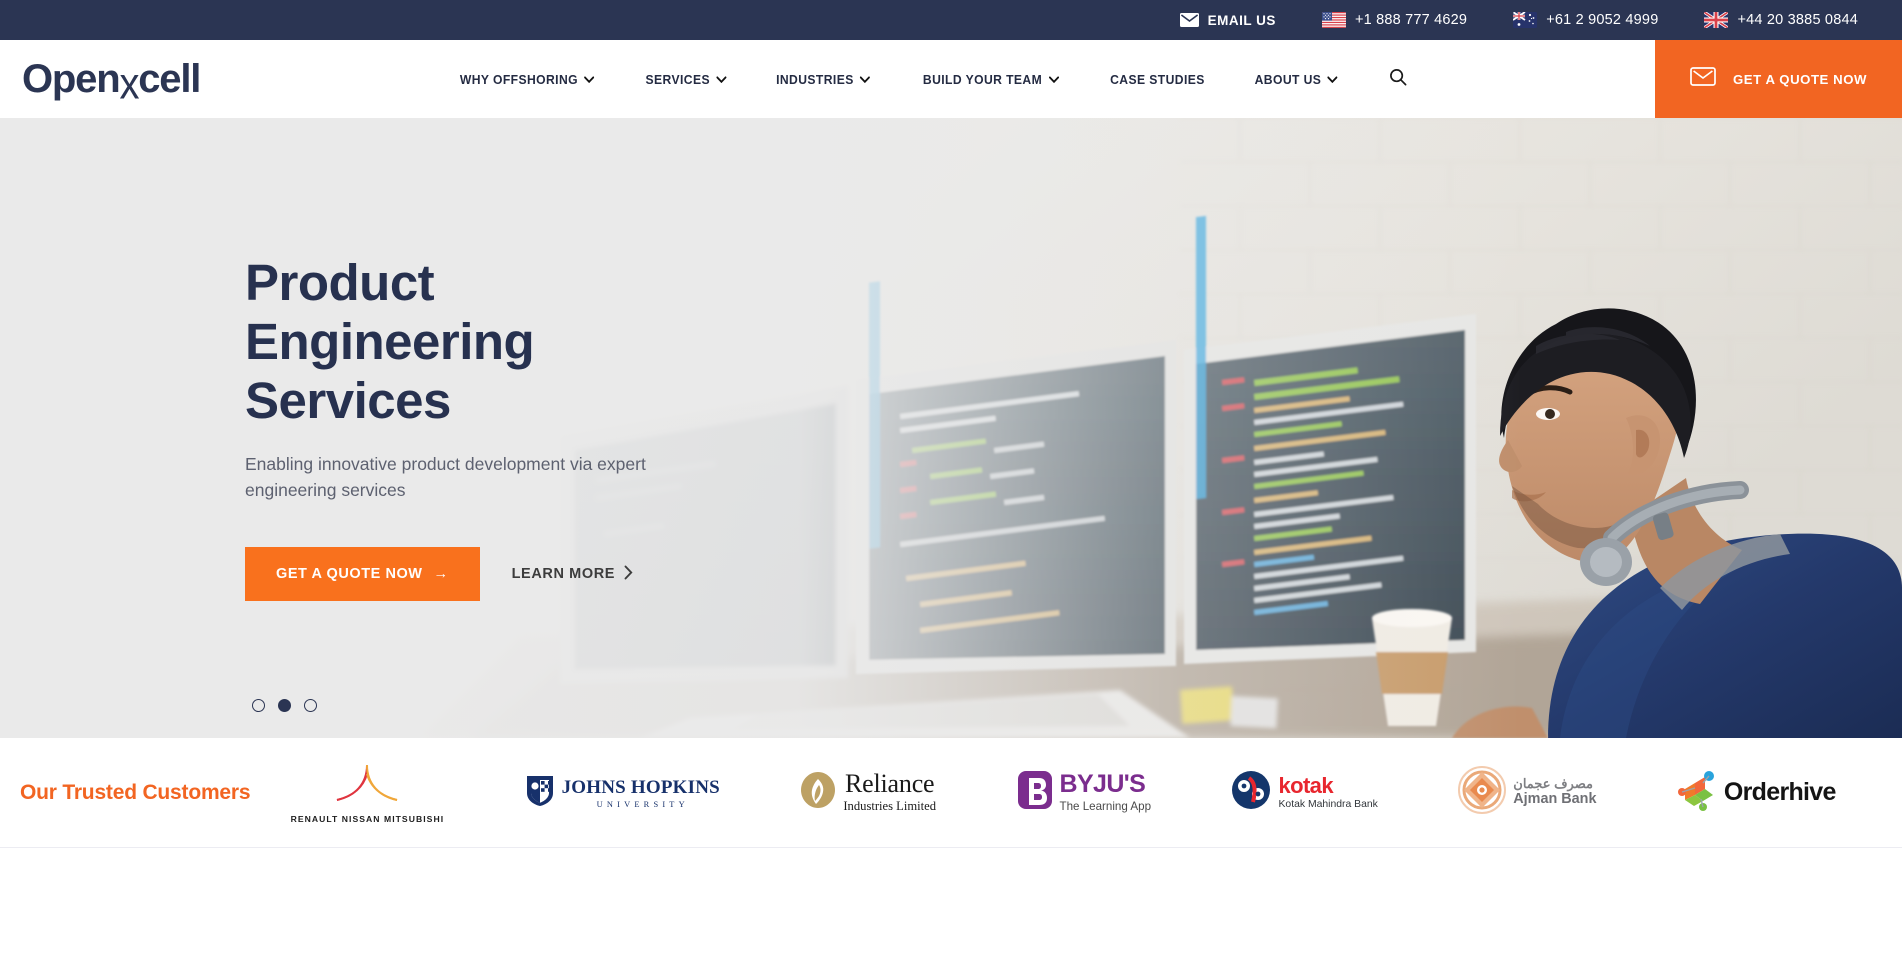 The width and height of the screenshot is (1902, 955). Describe the element at coordinates (1703, 79) in the screenshot. I see `envelope-outline-icon` at that location.